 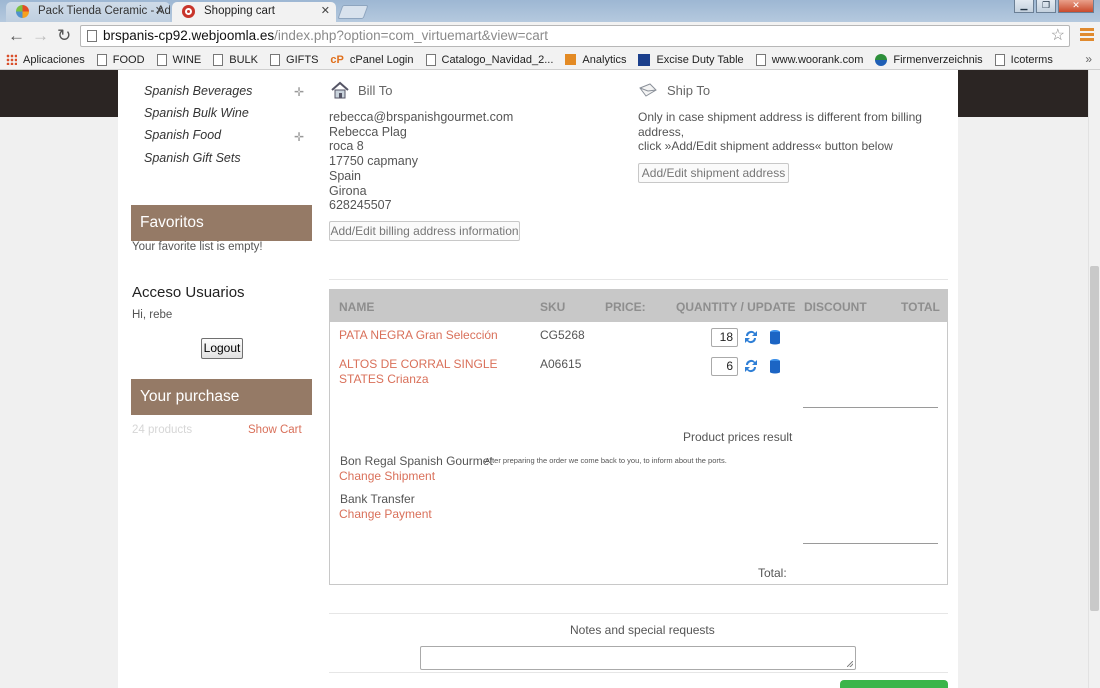 I want to click on window-controls: ▁ ❐ ✕, so click(x=1054, y=7).